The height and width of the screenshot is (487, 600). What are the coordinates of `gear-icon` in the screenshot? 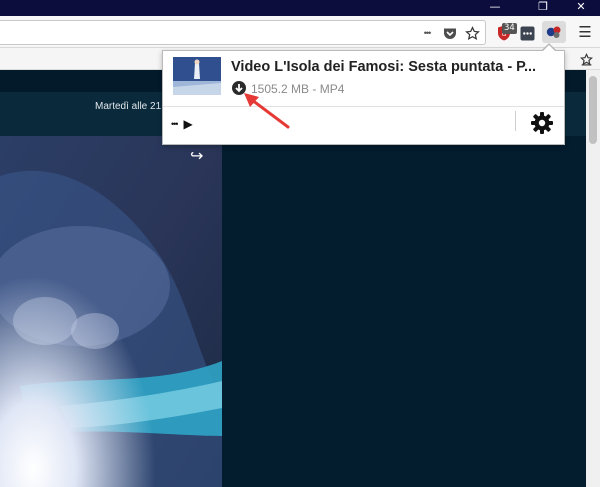 It's located at (542, 123).